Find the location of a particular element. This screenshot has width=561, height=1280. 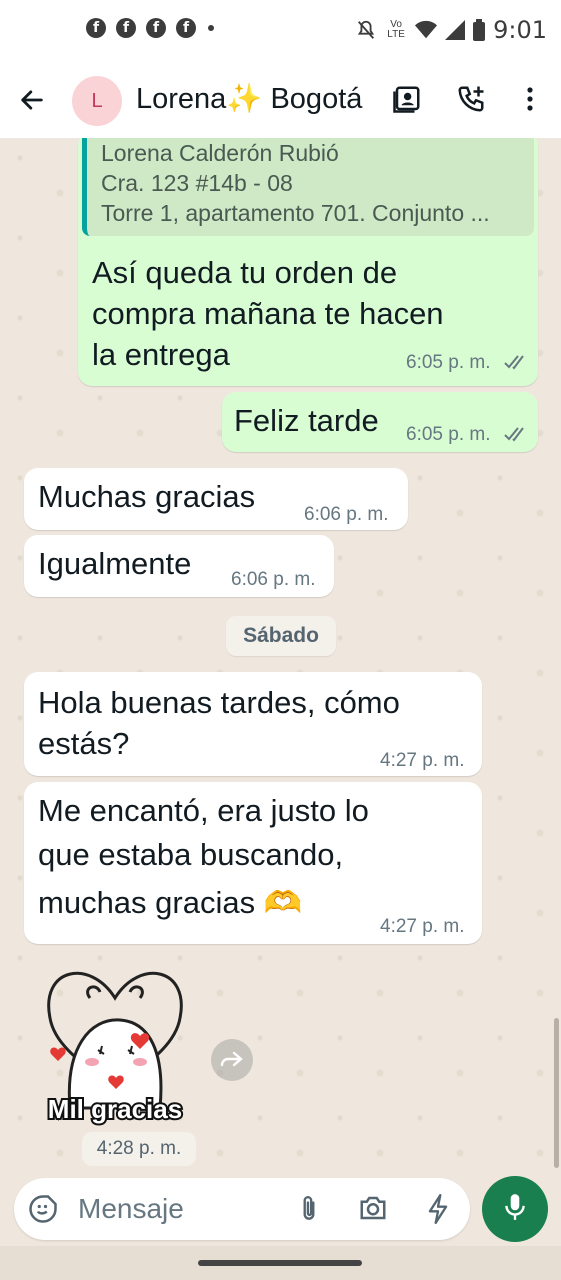

scrollbar is located at coordinates (556, 1093).